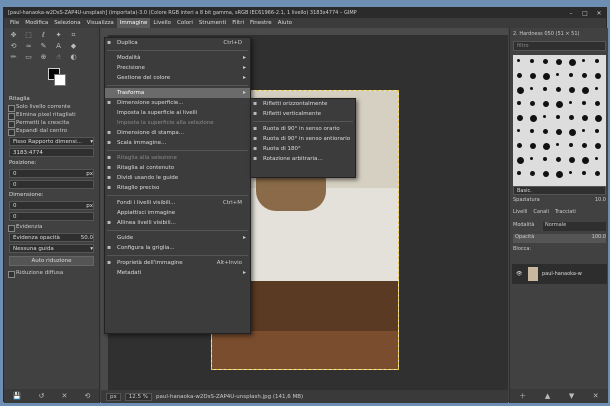  What do you see at coordinates (51, 237) in the screenshot?
I see `highlight-opacity-slider: Evidenza opacità 50.0` at bounding box center [51, 237].